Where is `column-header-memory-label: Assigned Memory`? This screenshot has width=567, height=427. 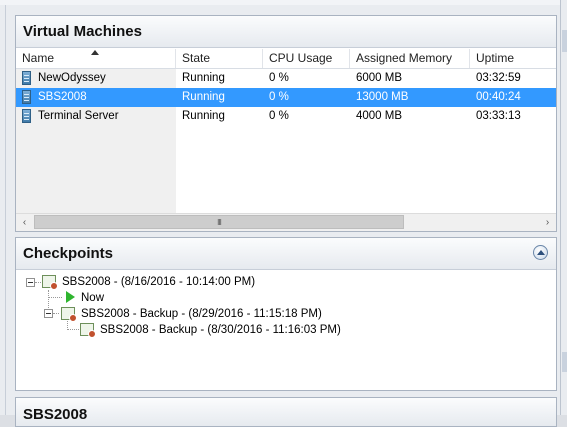
column-header-memory-label: Assigned Memory is located at coordinates (404, 58).